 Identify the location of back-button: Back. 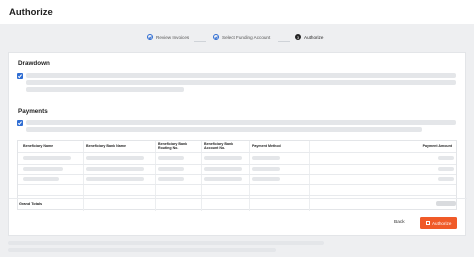
(399, 222).